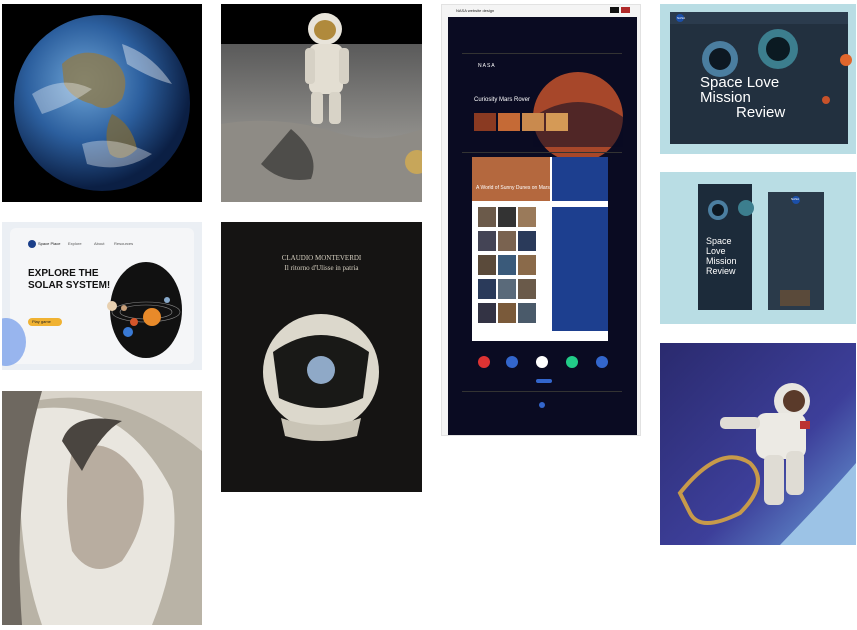 The height and width of the screenshot is (630, 857). What do you see at coordinates (719, 241) in the screenshot?
I see `space-love-mobile-line1: Space` at bounding box center [719, 241].